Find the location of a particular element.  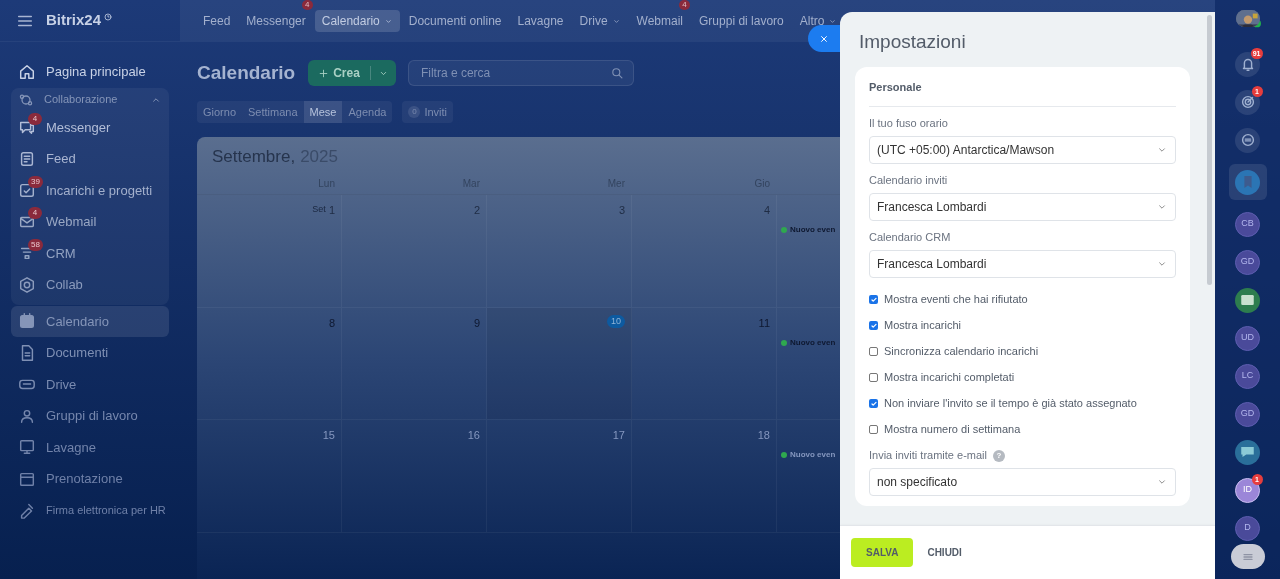

home-icon is located at coordinates (27, 71).